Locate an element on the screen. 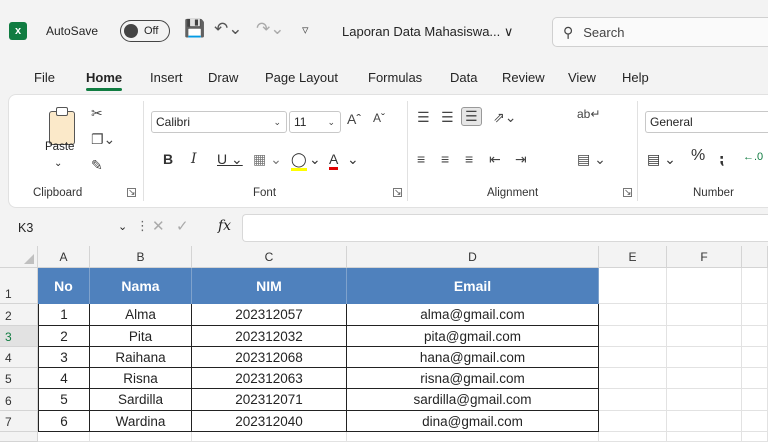 The width and height of the screenshot is (768, 442). table-header-cell: NIM is located at coordinates (269, 286).